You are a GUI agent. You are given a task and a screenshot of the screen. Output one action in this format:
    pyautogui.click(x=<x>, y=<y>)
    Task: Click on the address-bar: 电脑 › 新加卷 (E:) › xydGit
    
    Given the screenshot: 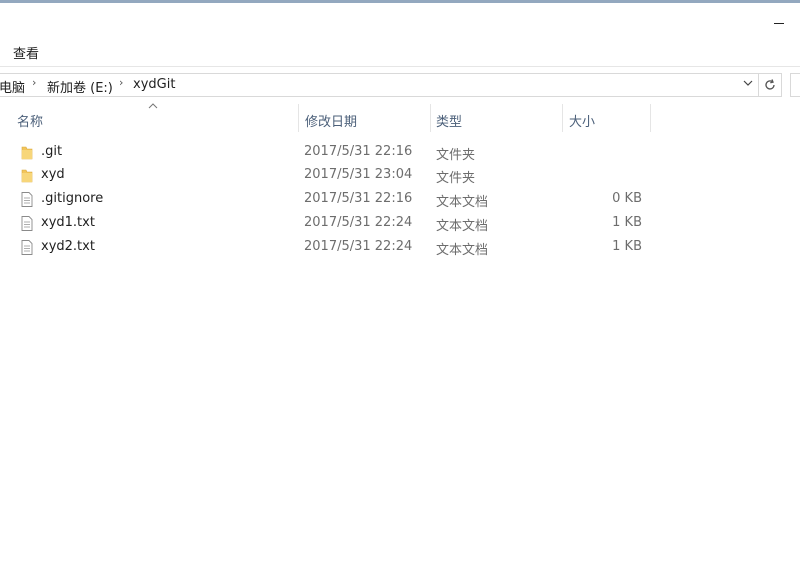 What is the action you would take?
    pyautogui.click(x=379, y=85)
    